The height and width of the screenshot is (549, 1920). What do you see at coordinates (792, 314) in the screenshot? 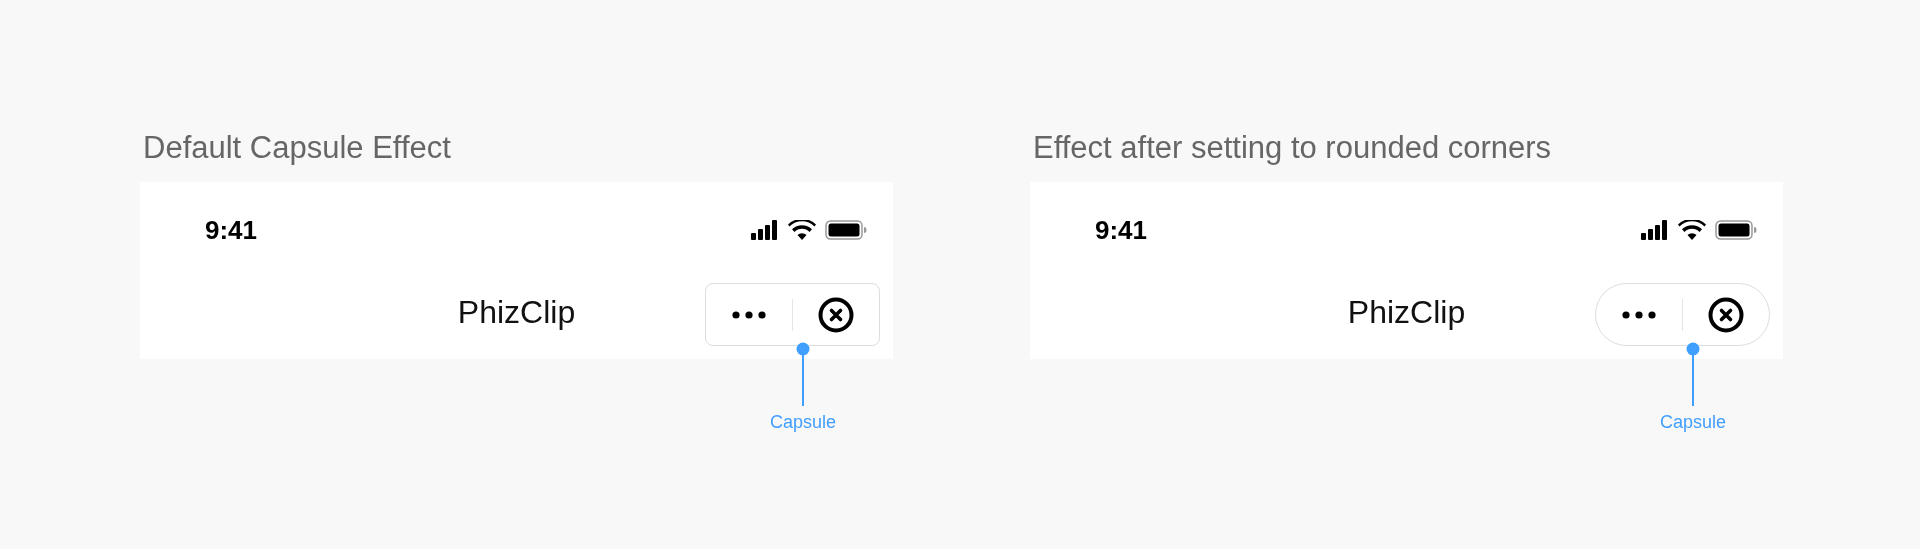
I see `capsule-button` at bounding box center [792, 314].